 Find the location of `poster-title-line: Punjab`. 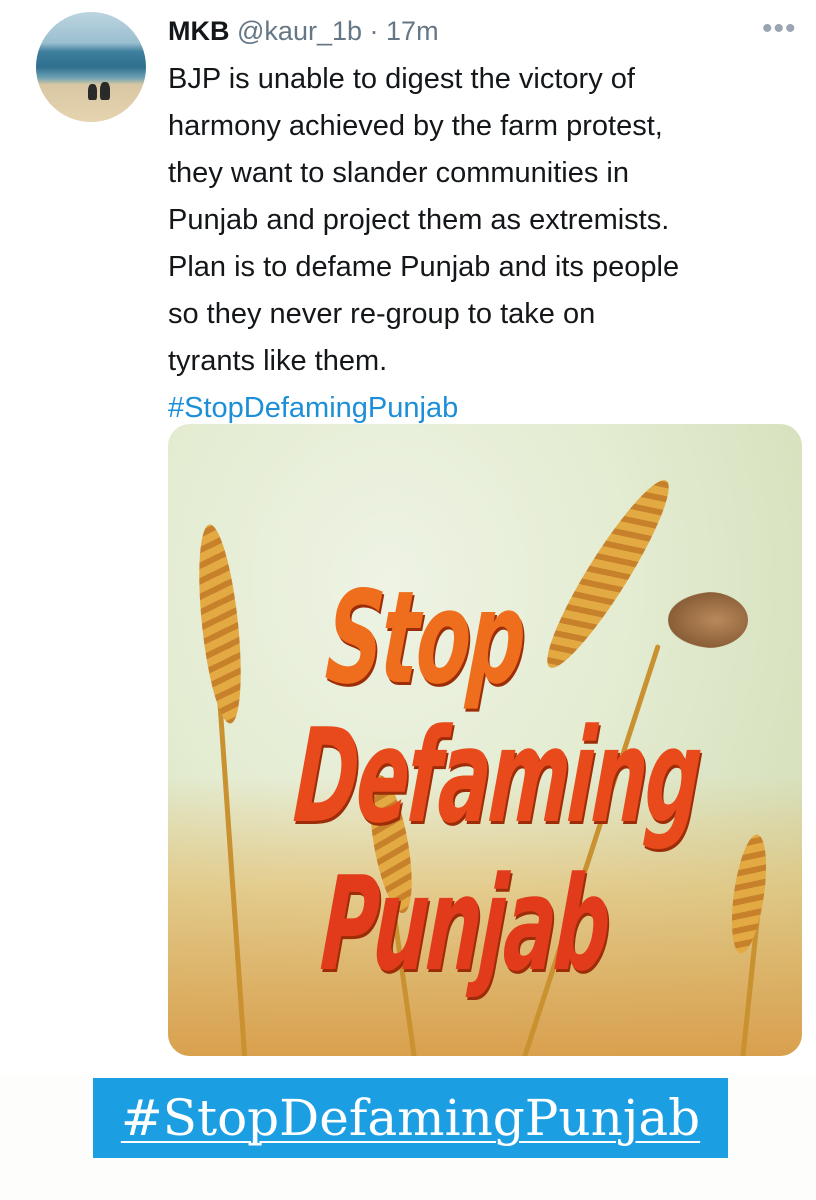

poster-title-line: Punjab is located at coordinates (465, 924).